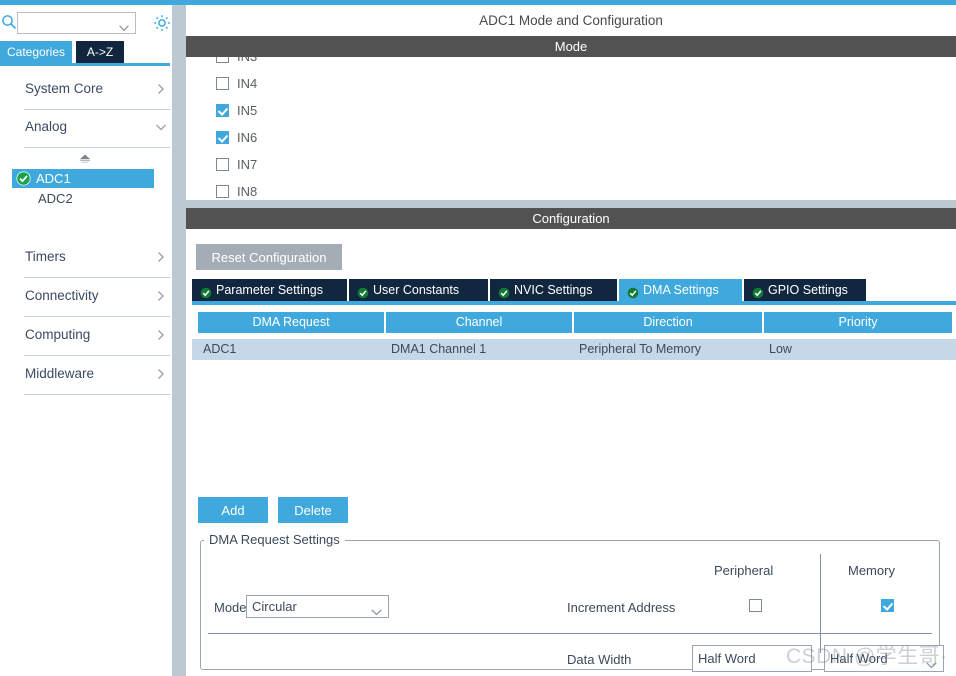 This screenshot has height=676, width=956. I want to click on tab-label: NVIC Settings, so click(553, 290).